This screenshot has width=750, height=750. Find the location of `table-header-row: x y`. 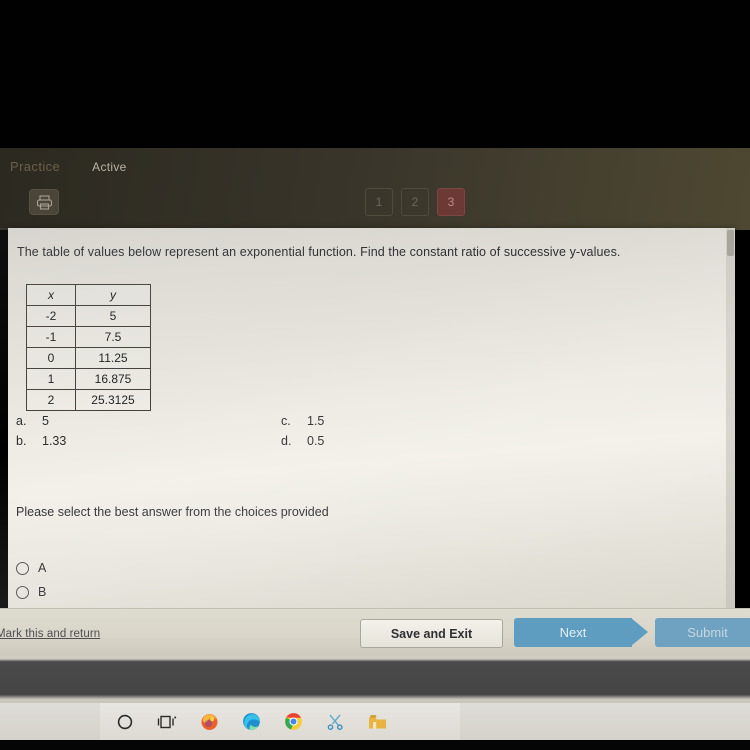

table-header-row: x y is located at coordinates (88, 295).